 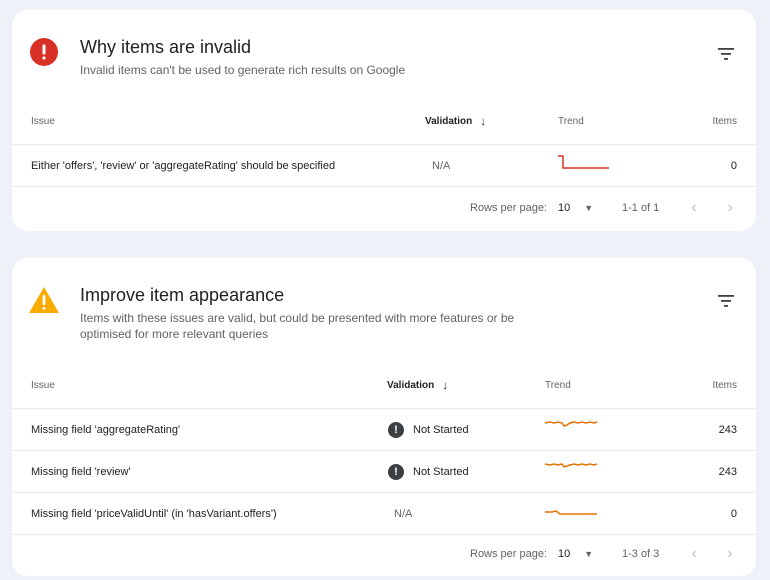 What do you see at coordinates (641, 208) in the screenshot?
I see `page-range: 1-1 of 1` at bounding box center [641, 208].